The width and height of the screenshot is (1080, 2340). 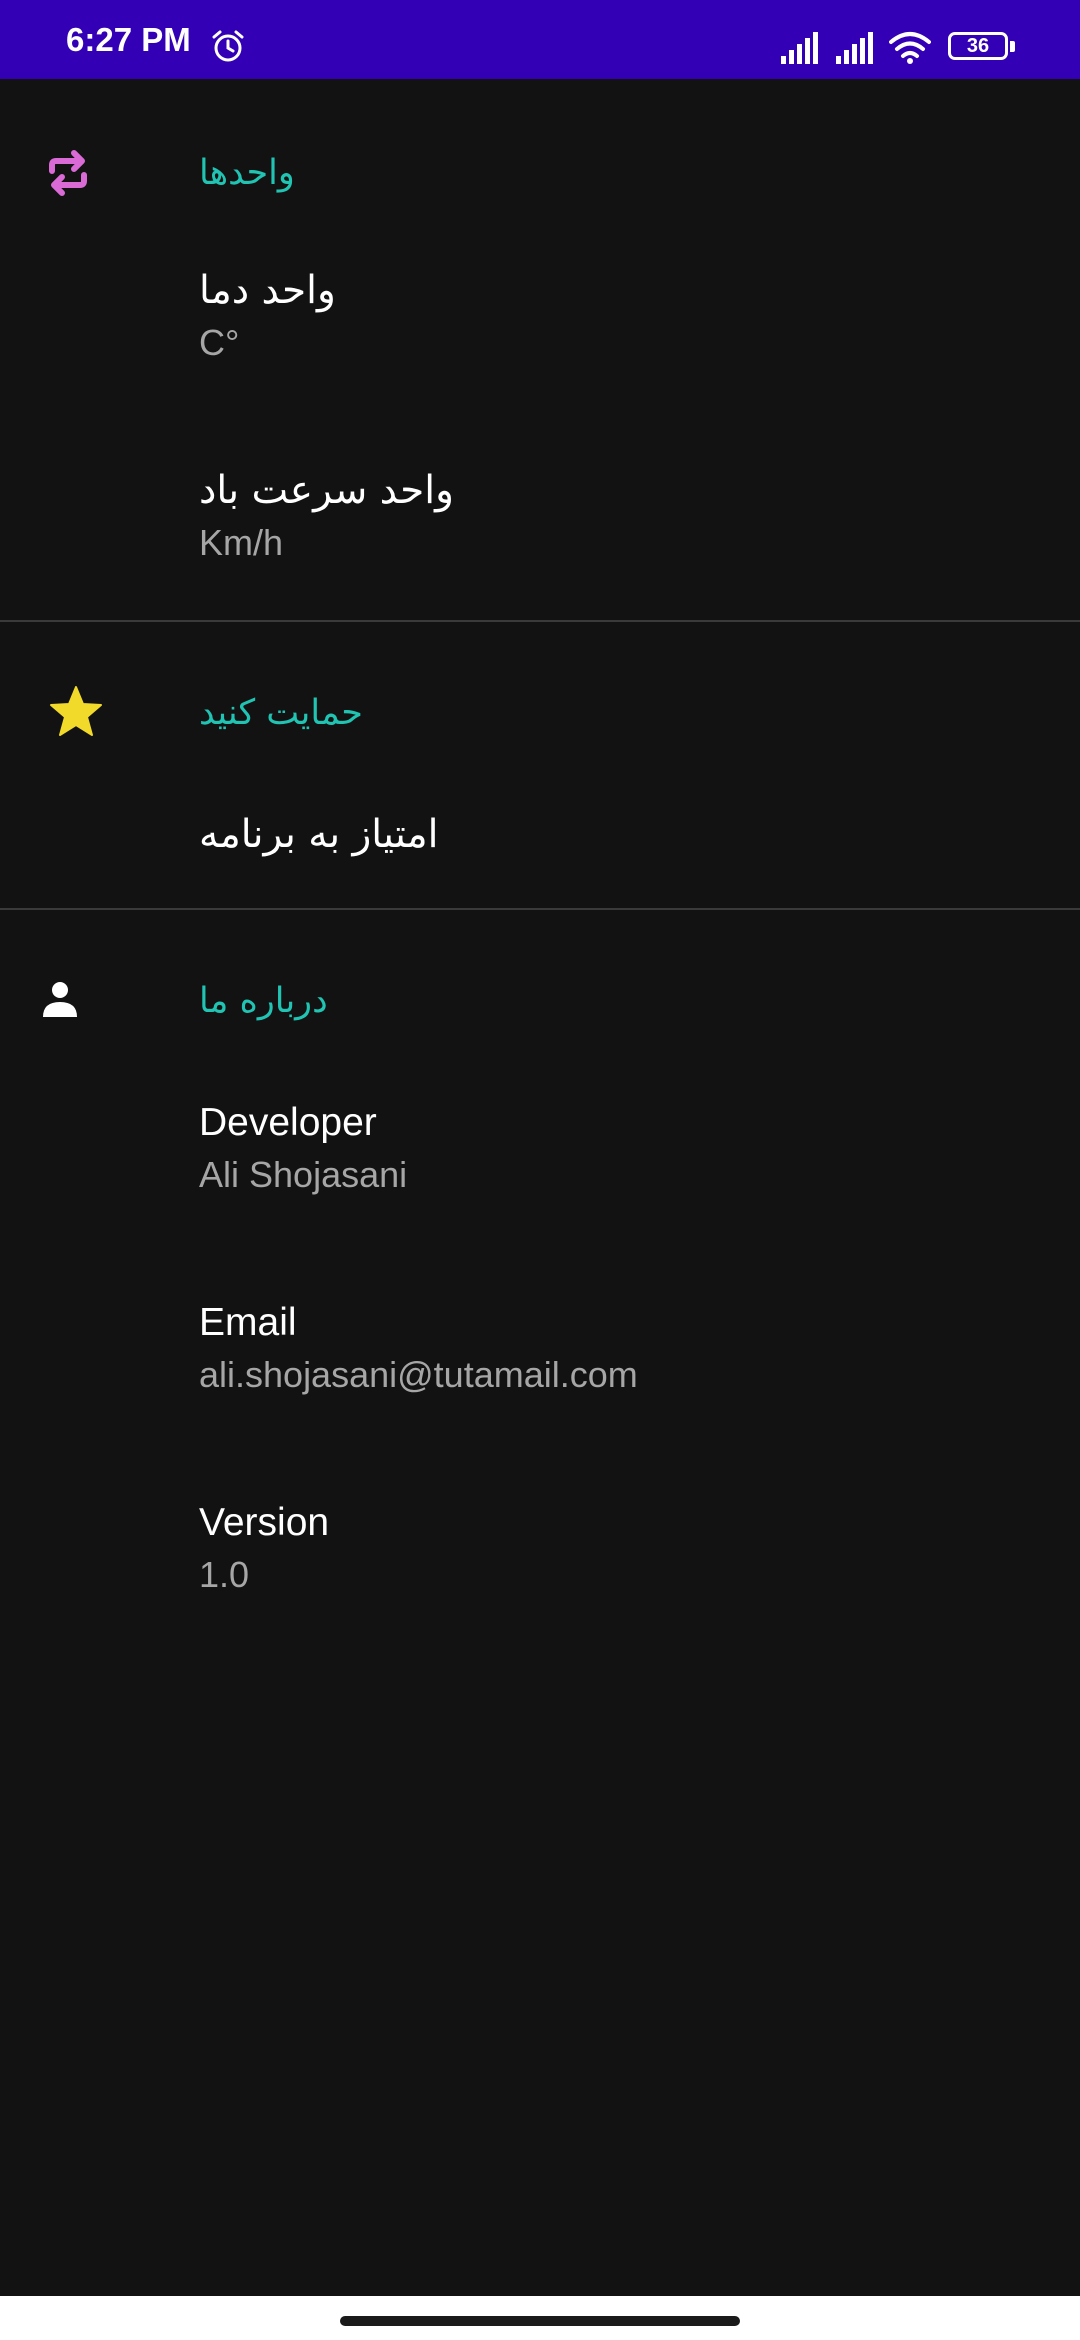 I want to click on battery-tip, so click(x=1012, y=46).